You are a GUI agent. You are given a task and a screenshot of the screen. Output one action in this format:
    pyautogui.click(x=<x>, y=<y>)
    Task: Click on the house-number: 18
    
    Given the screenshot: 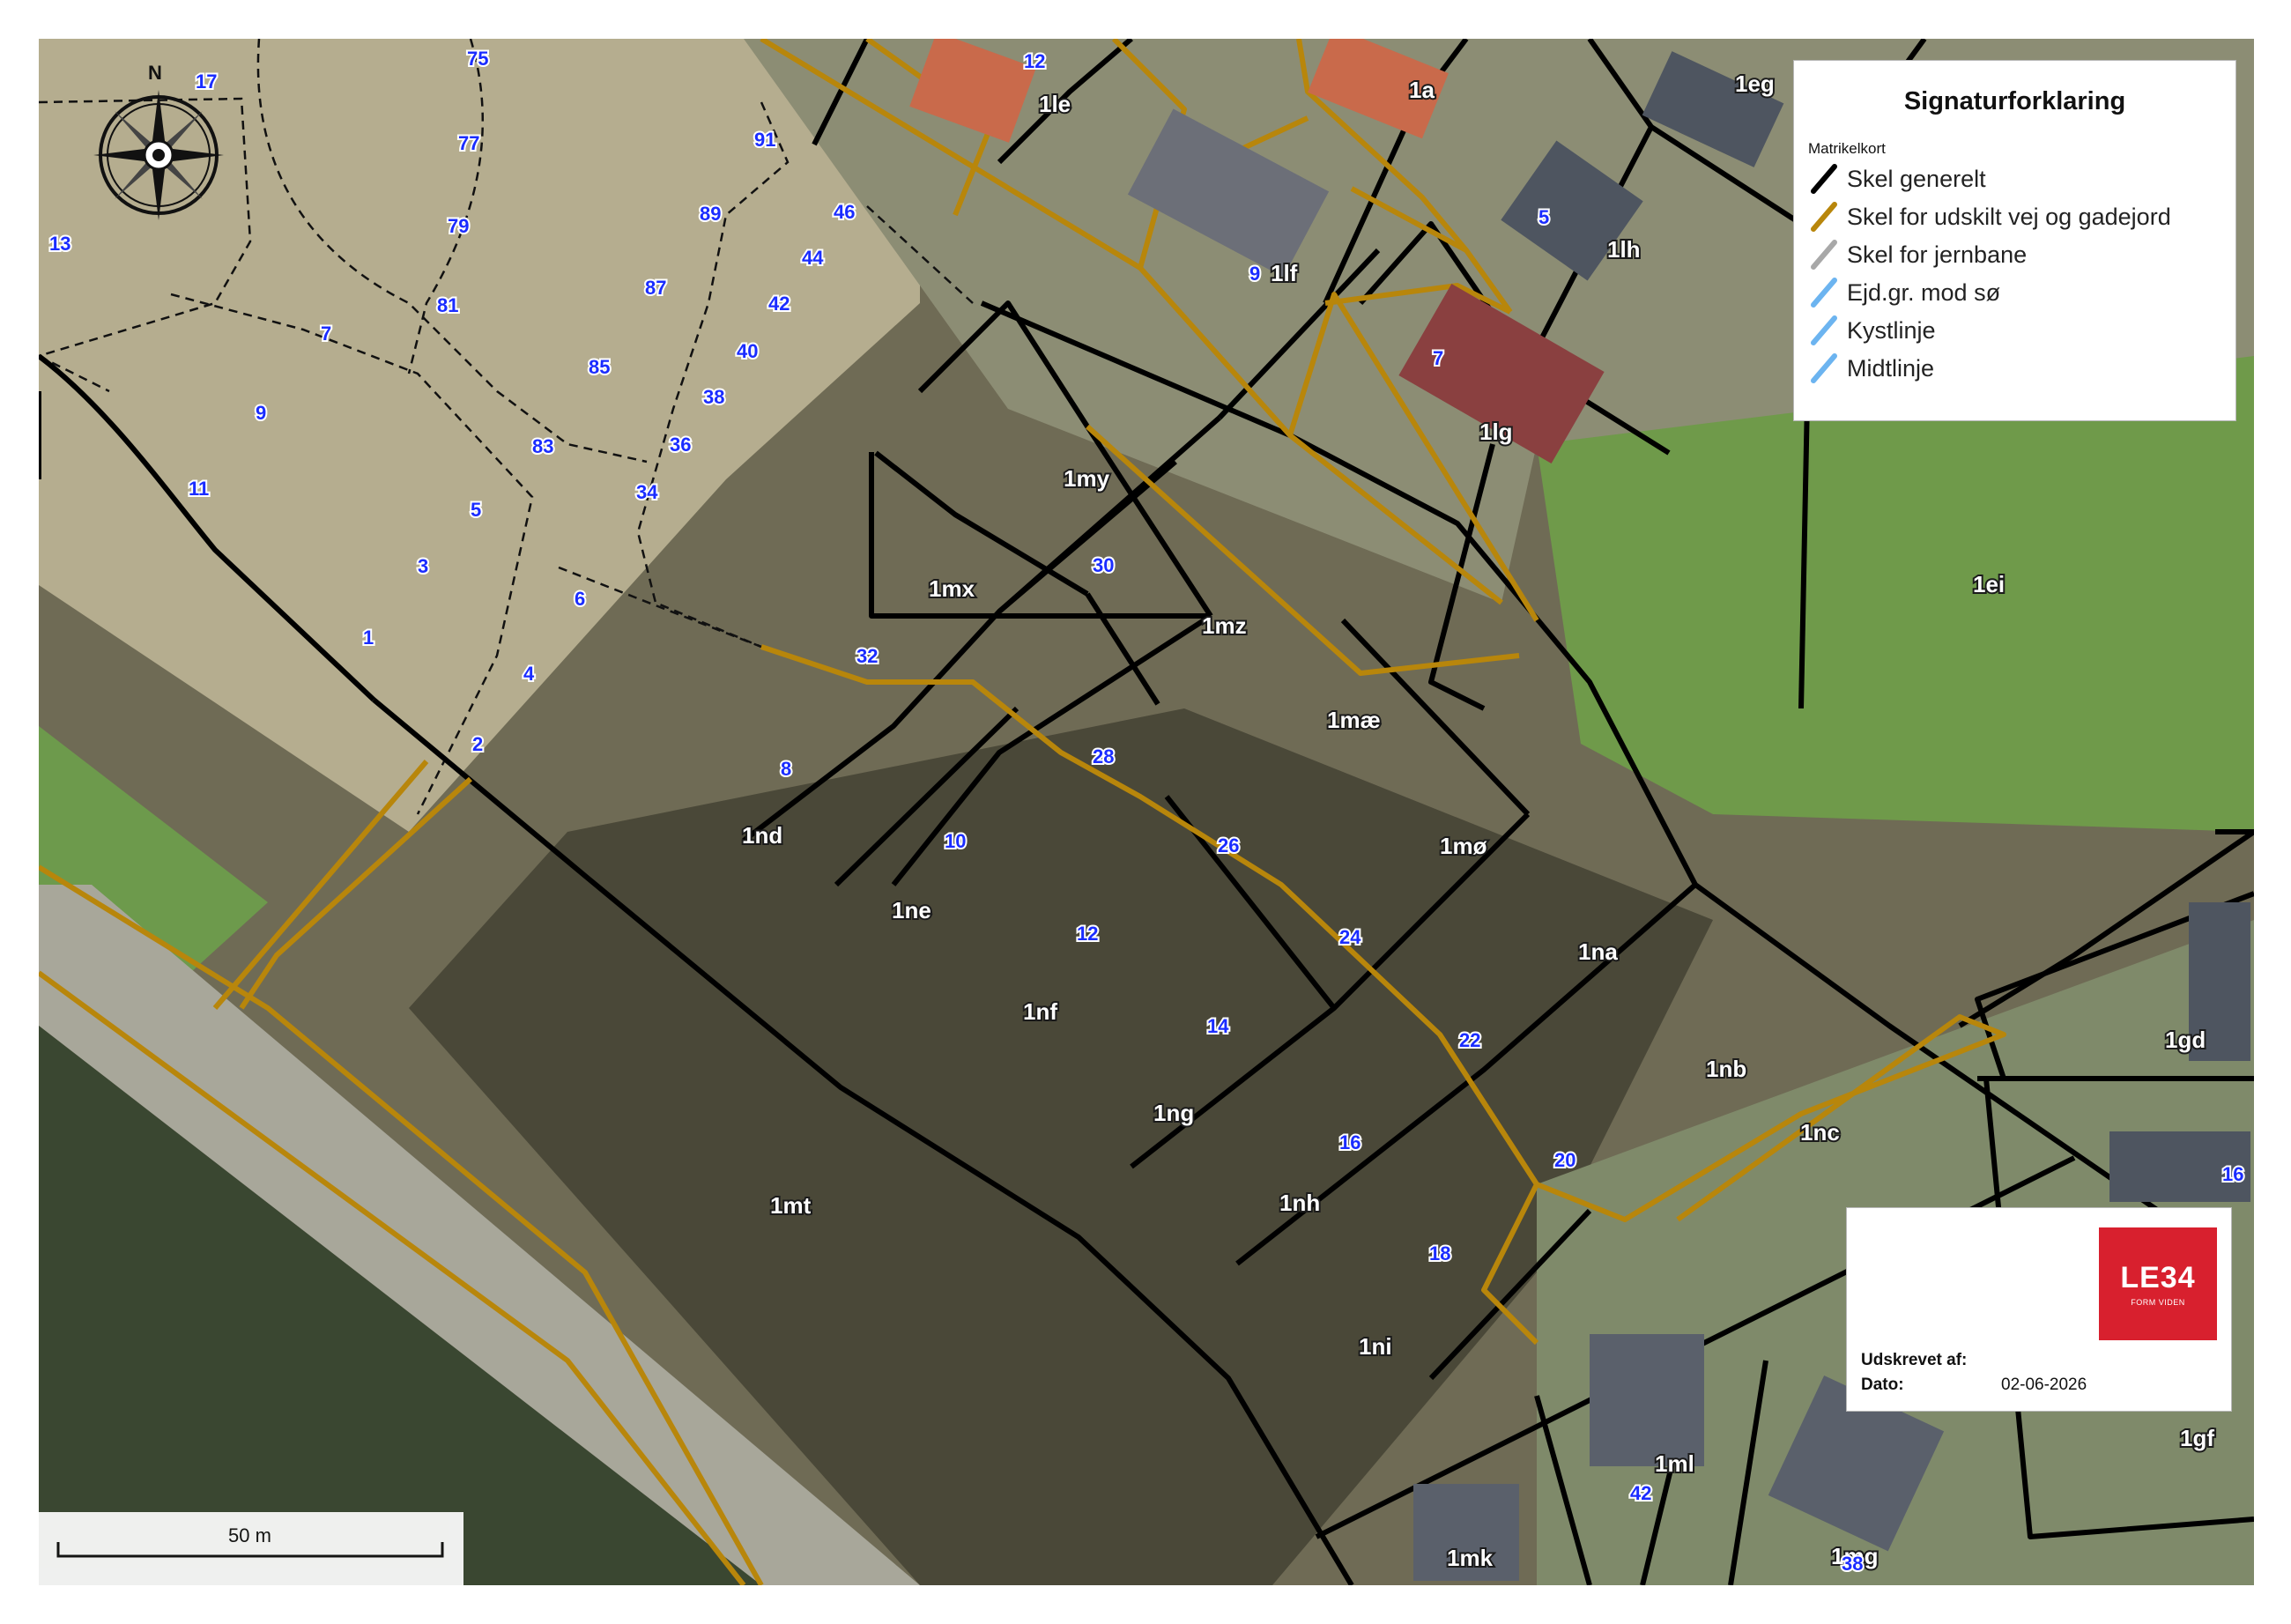 What is the action you would take?
    pyautogui.click(x=1439, y=1253)
    